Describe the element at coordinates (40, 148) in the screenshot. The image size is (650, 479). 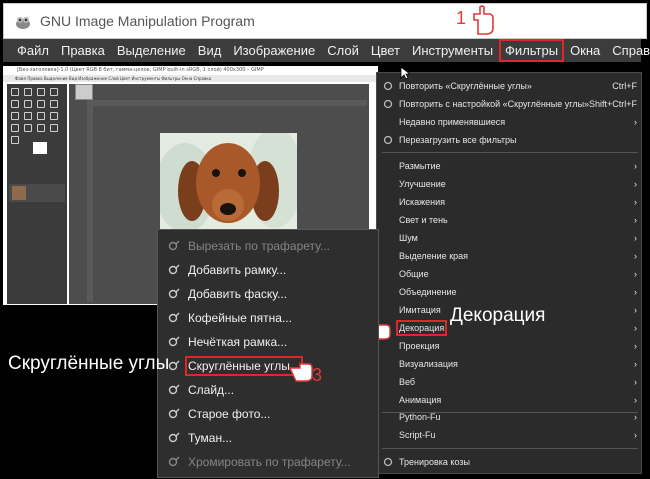
I see `color-swatch` at that location.